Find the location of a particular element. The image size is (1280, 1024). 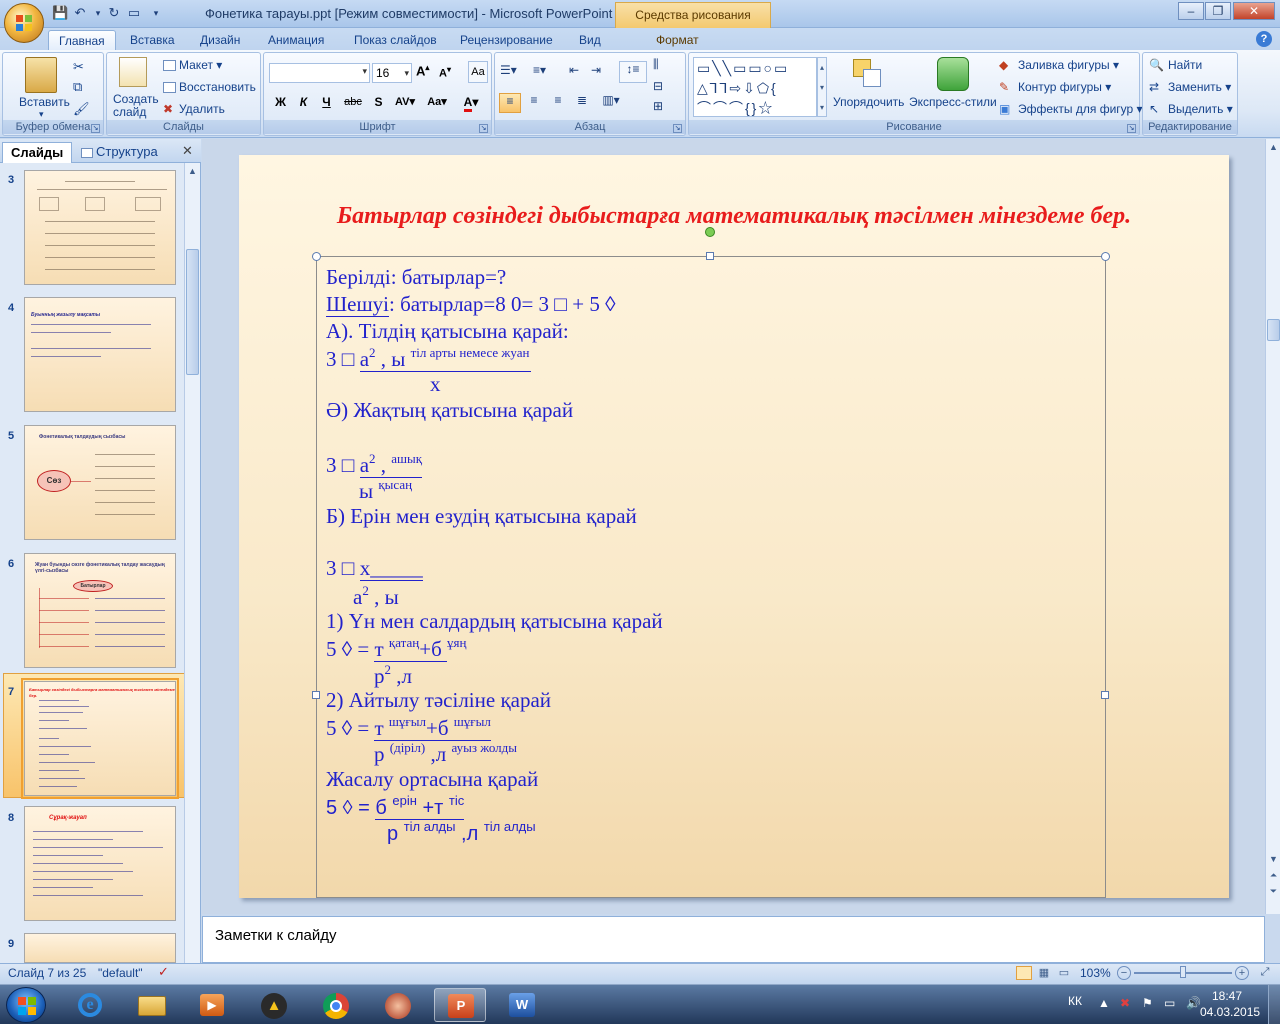

shapes-gallery-scroll: ▴ ▾ ▾ is located at coordinates (822, 87).